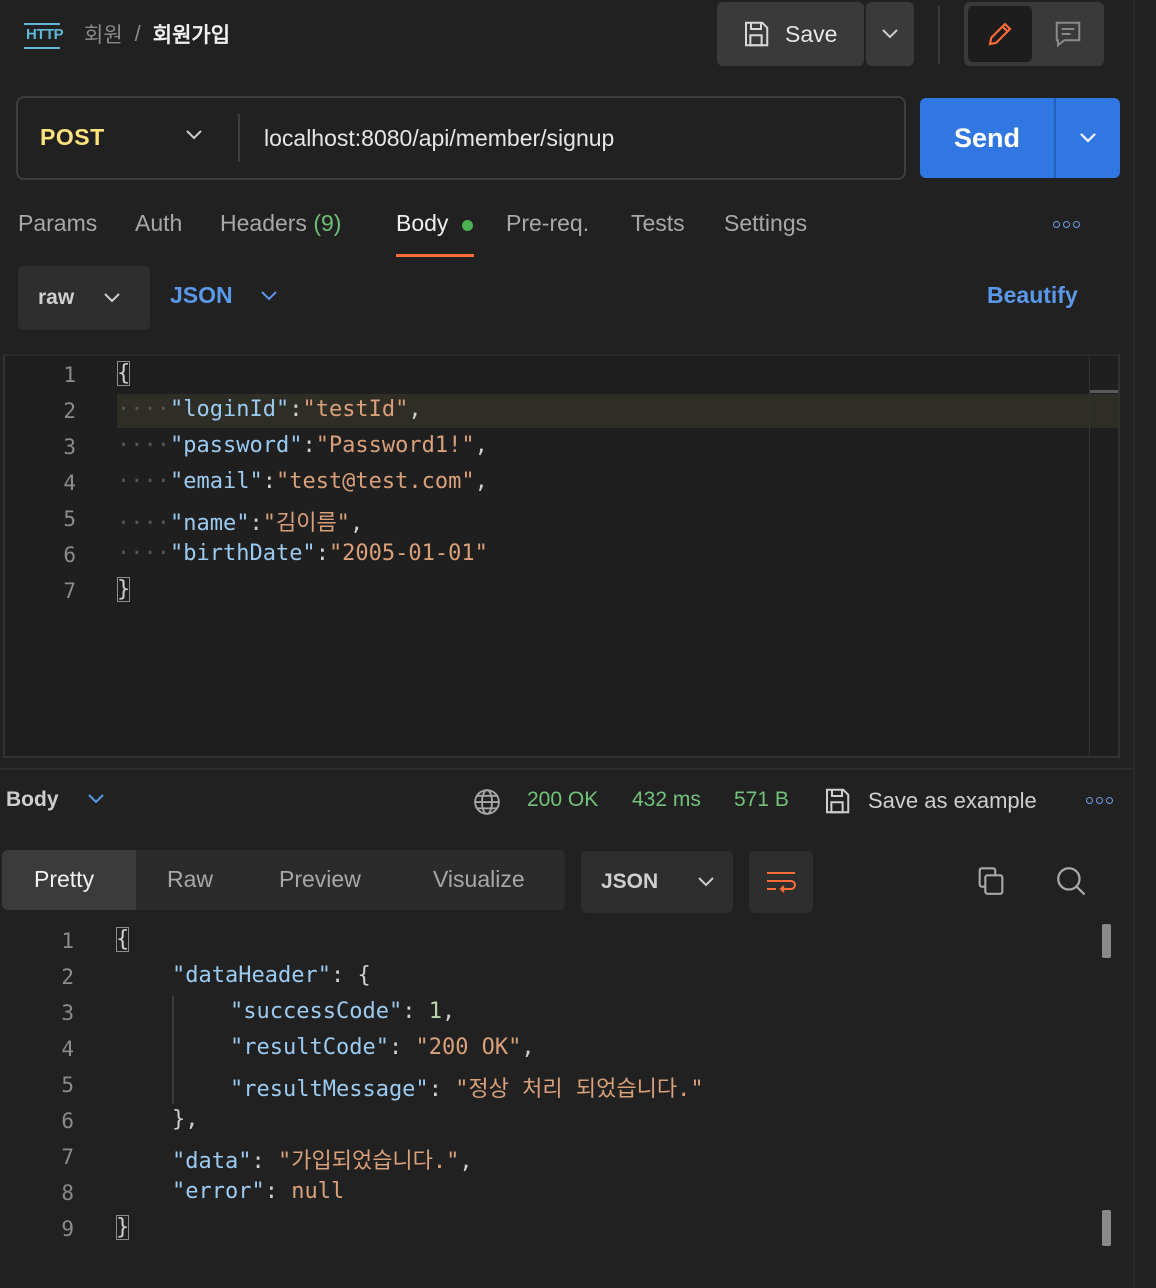 The width and height of the screenshot is (1156, 1288). I want to click on wrap-lines-button, so click(781, 882).